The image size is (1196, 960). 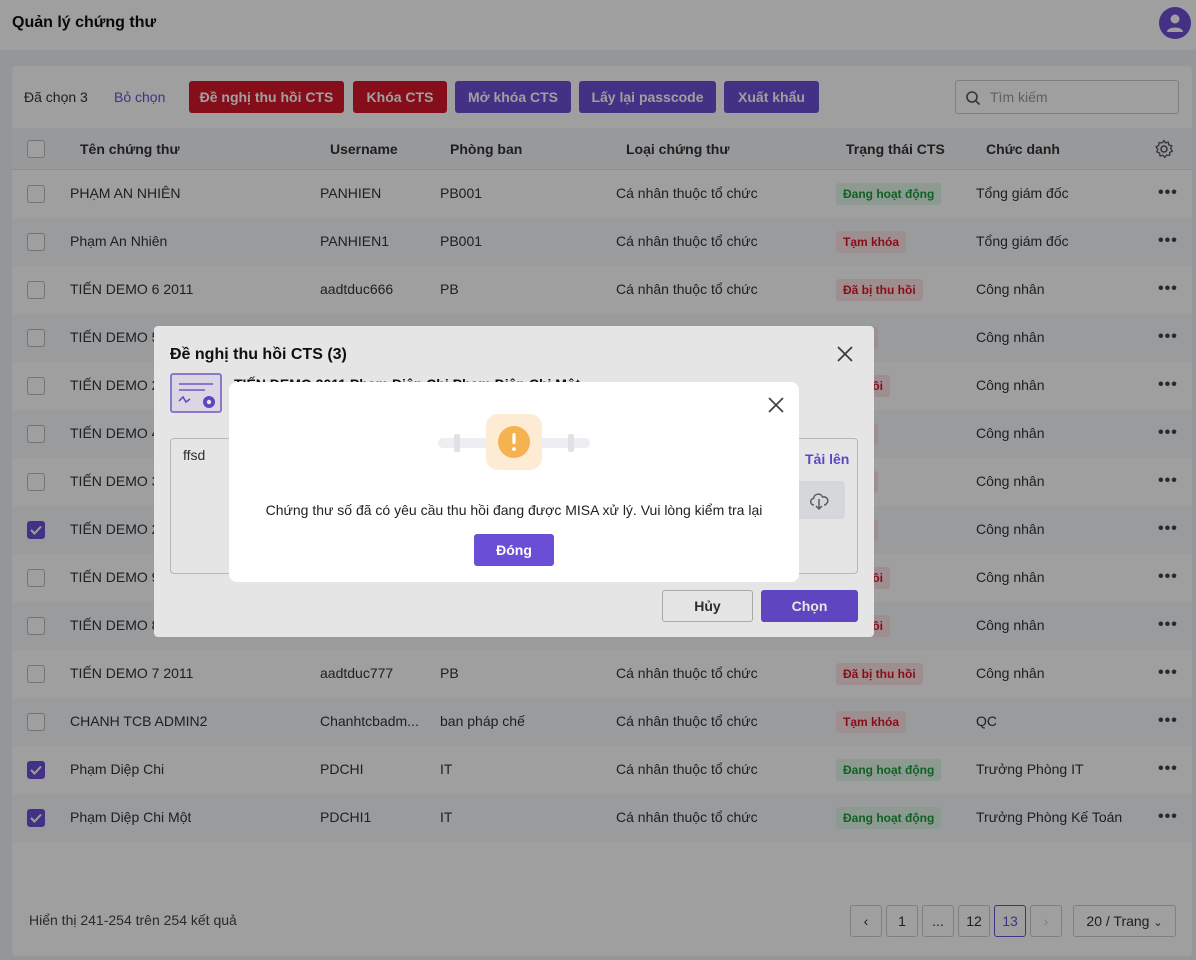 I want to click on warning-icon, so click(x=514, y=442).